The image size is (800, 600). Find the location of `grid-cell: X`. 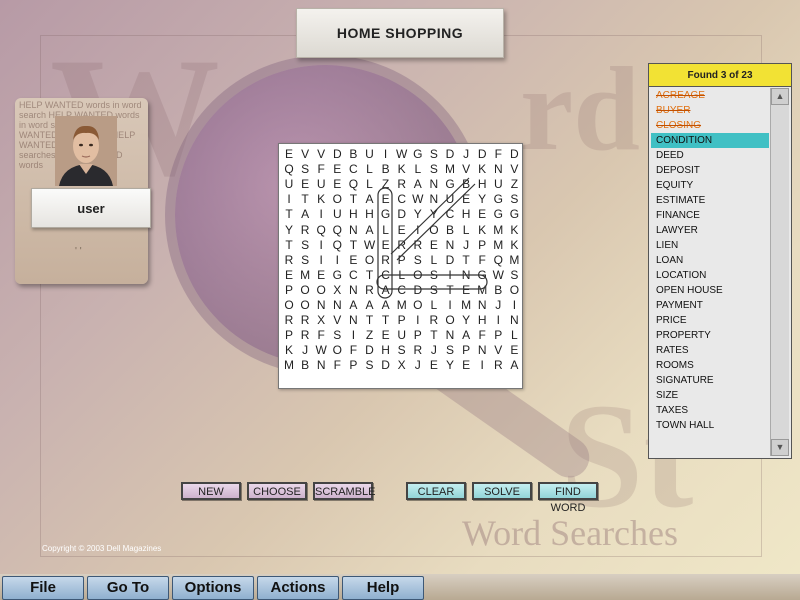

grid-cell: X is located at coordinates (321, 320).